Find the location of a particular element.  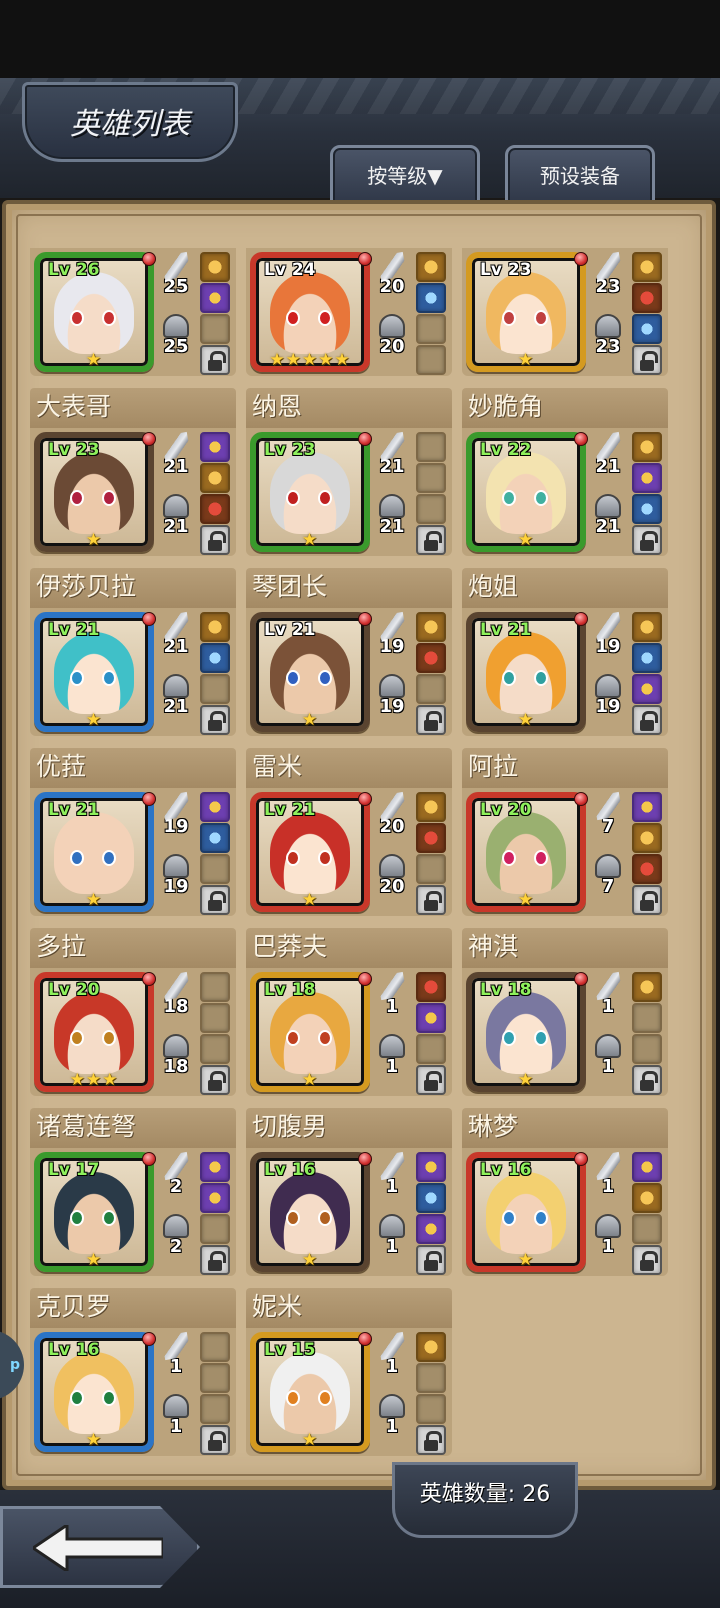

hero-card: 诸葛连弩 Lv 17 ★ 2 2 is located at coordinates (133, 1192).